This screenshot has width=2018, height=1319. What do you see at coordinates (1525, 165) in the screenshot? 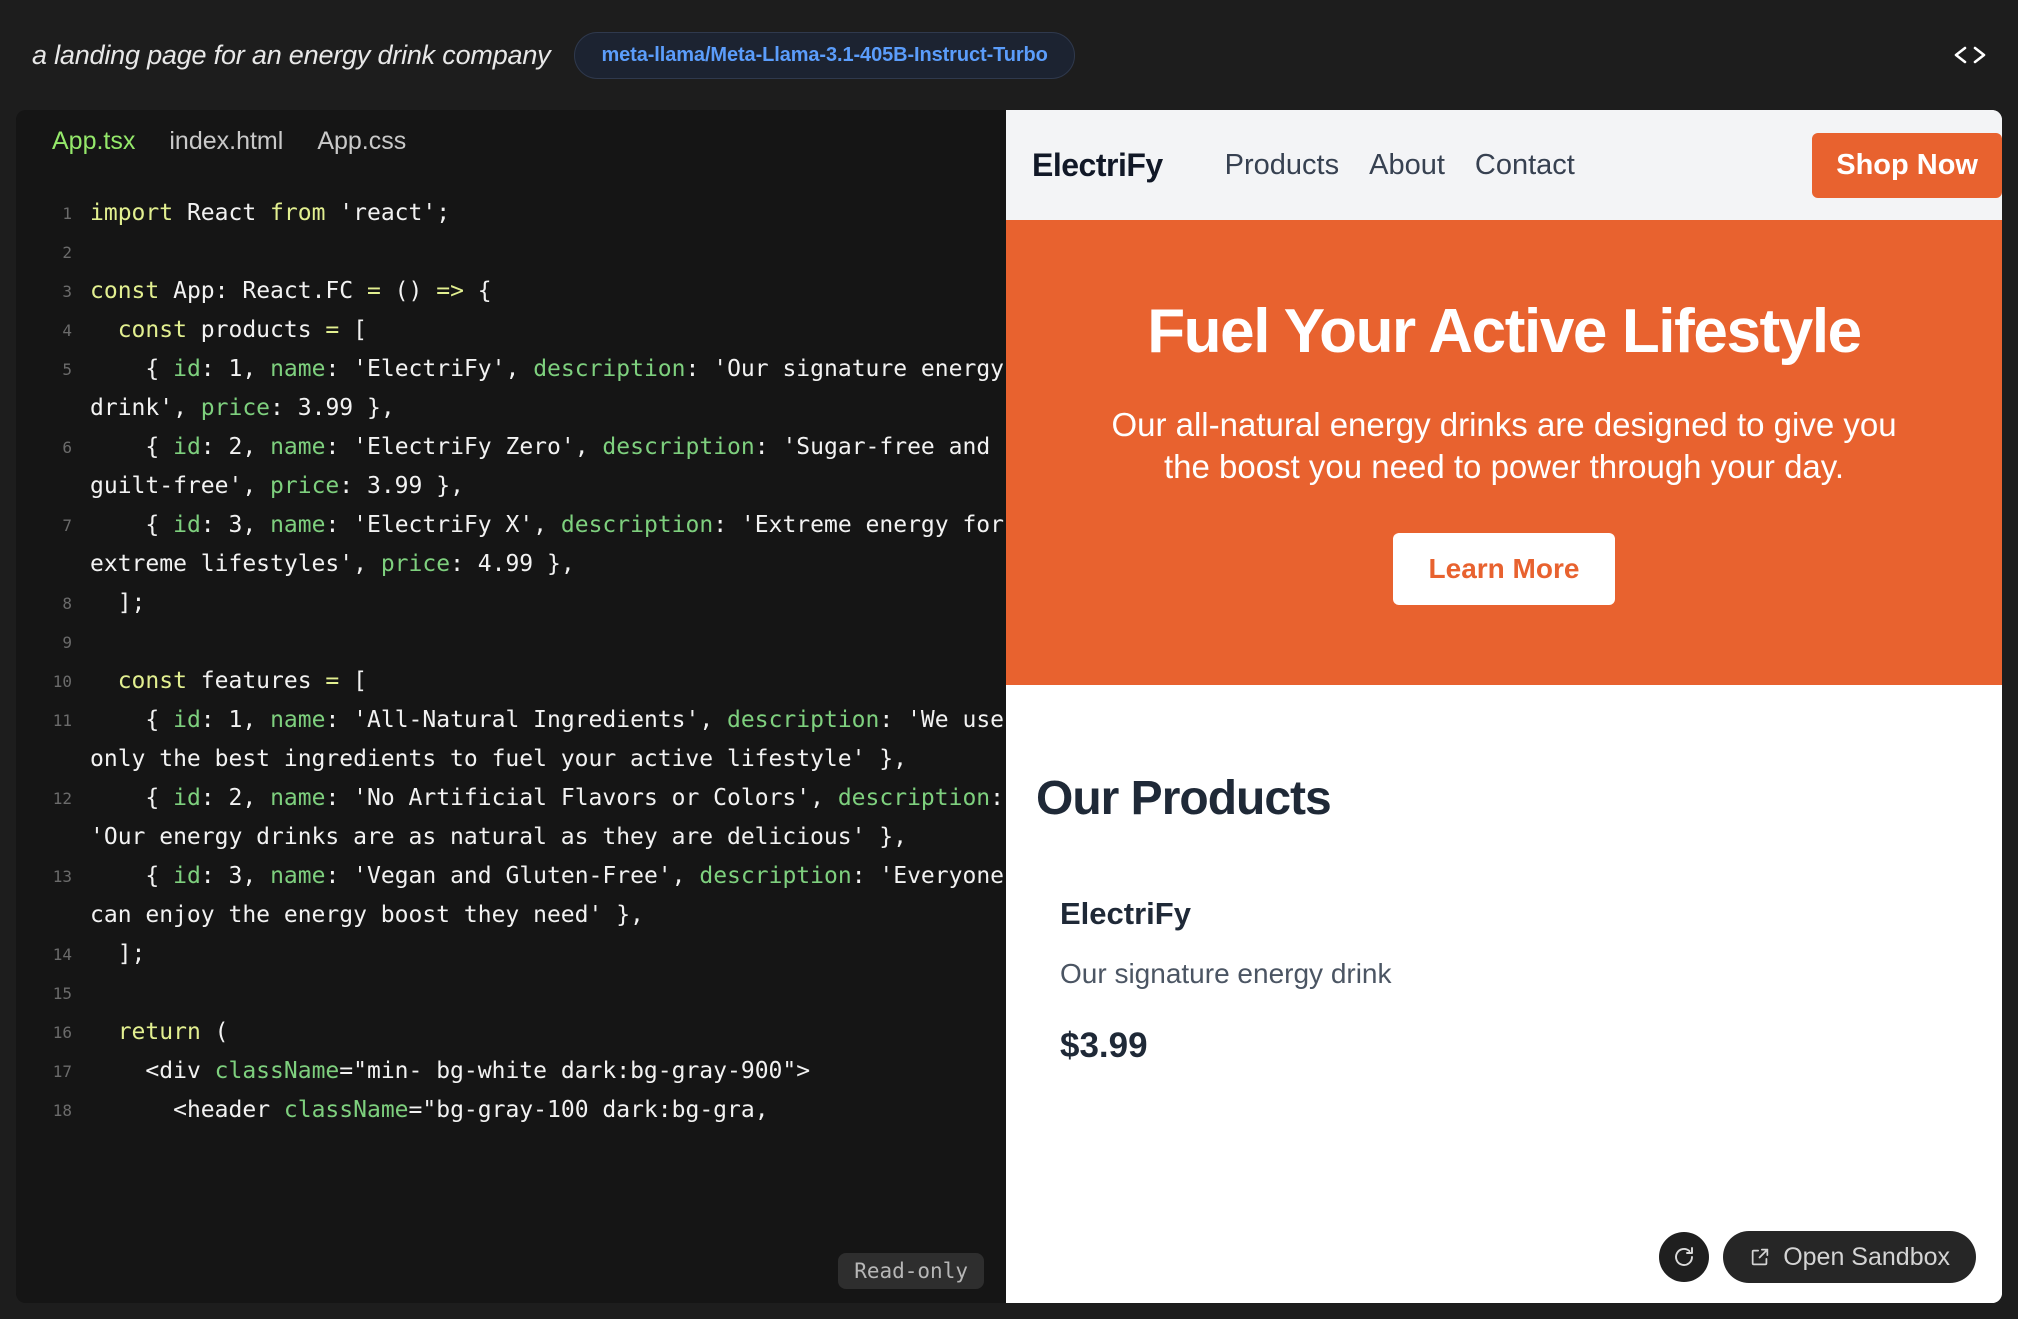
I see `nav-link-contact: Contact` at bounding box center [1525, 165].